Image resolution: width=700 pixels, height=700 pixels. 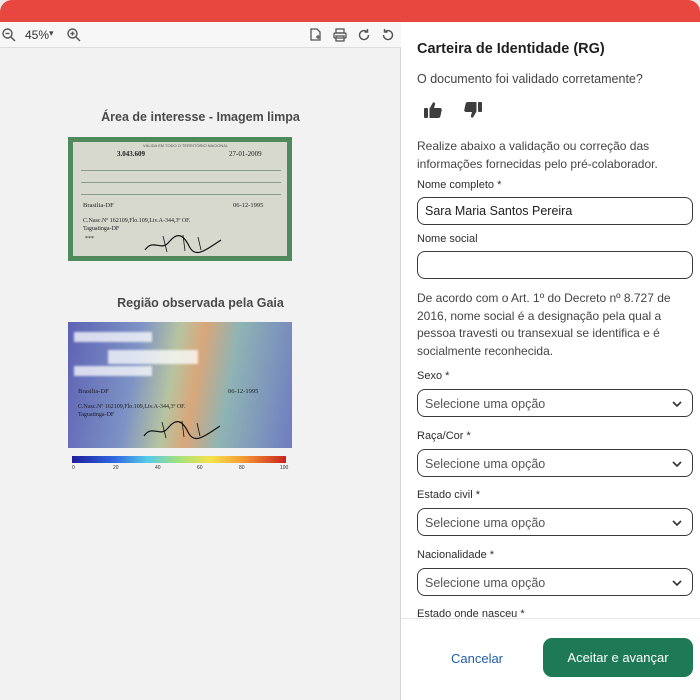 I want to click on sexo-select: Selecione uma opção, so click(x=555, y=403).